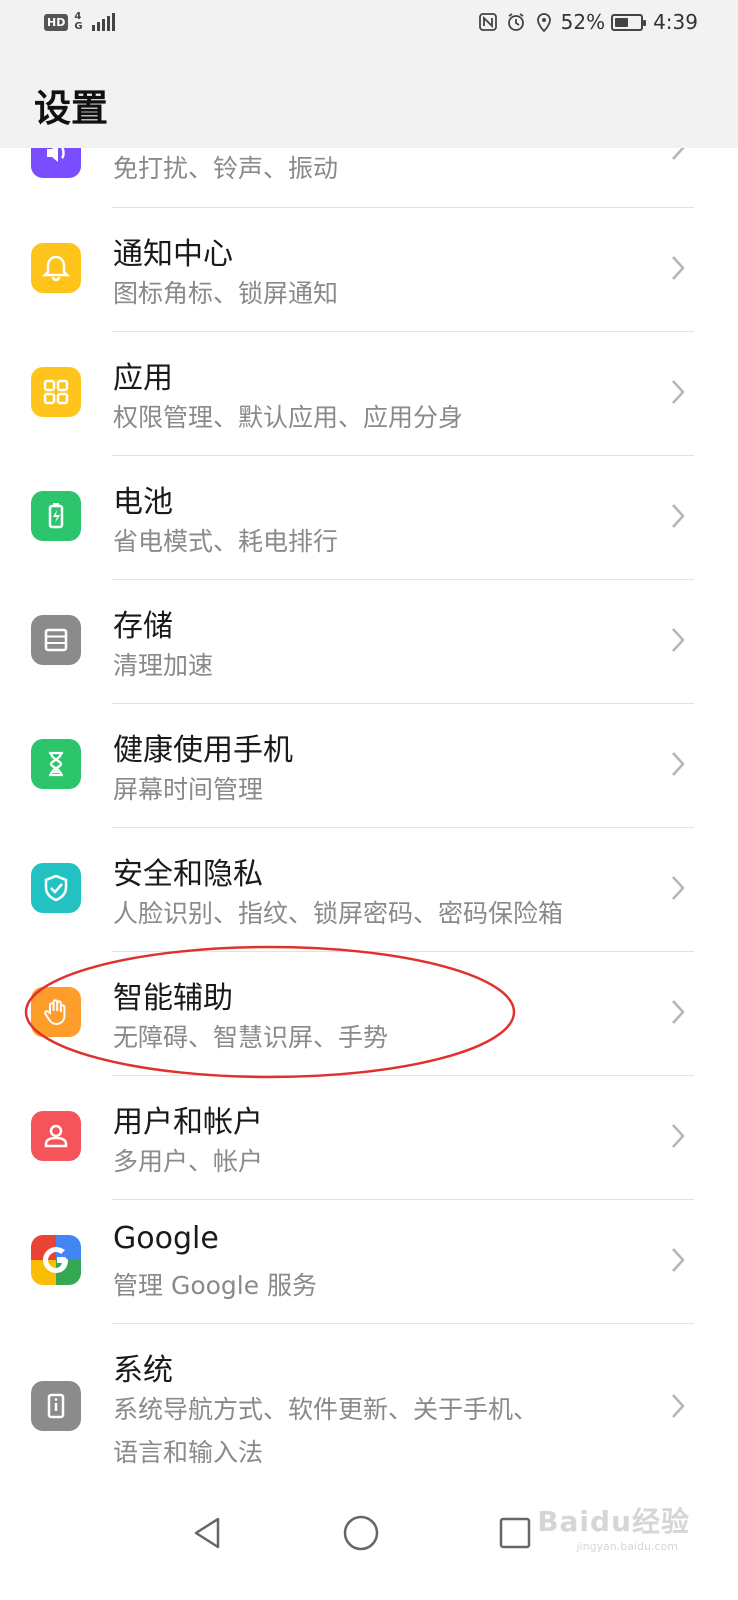 The image size is (738, 1600). Describe the element at coordinates (544, 22) in the screenshot. I see `location-icon` at that location.